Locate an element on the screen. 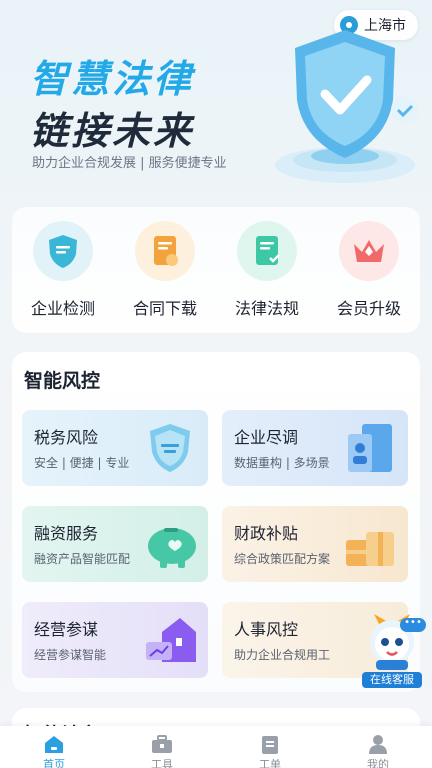 The image size is (432, 768). nav-label: 首页 is located at coordinates (54, 763).